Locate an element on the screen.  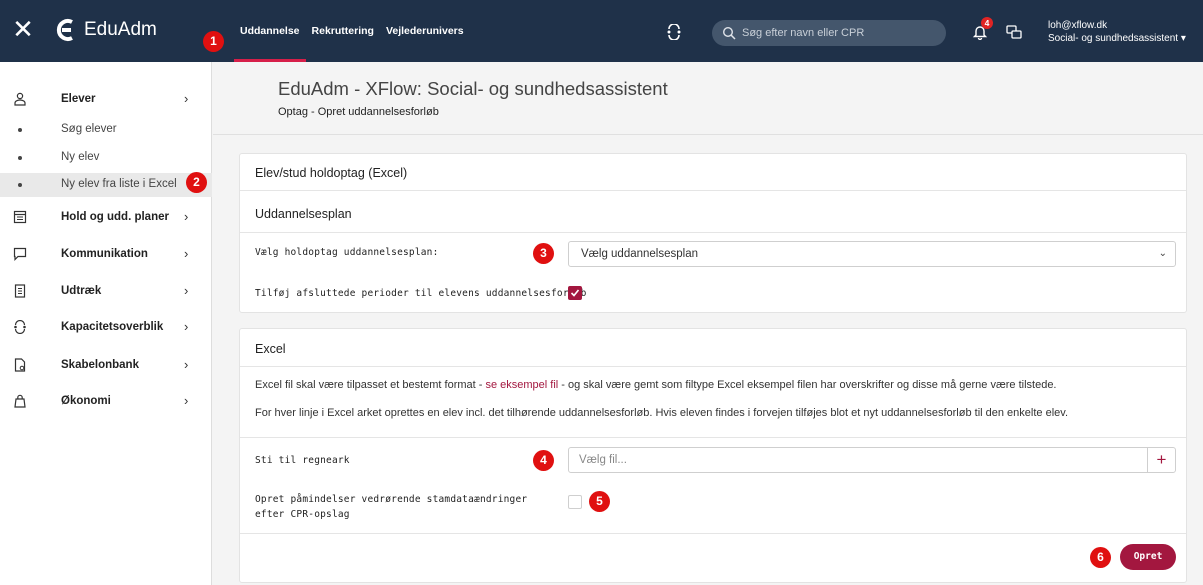
callout-badge: 6 is located at coordinates (1100, 557).